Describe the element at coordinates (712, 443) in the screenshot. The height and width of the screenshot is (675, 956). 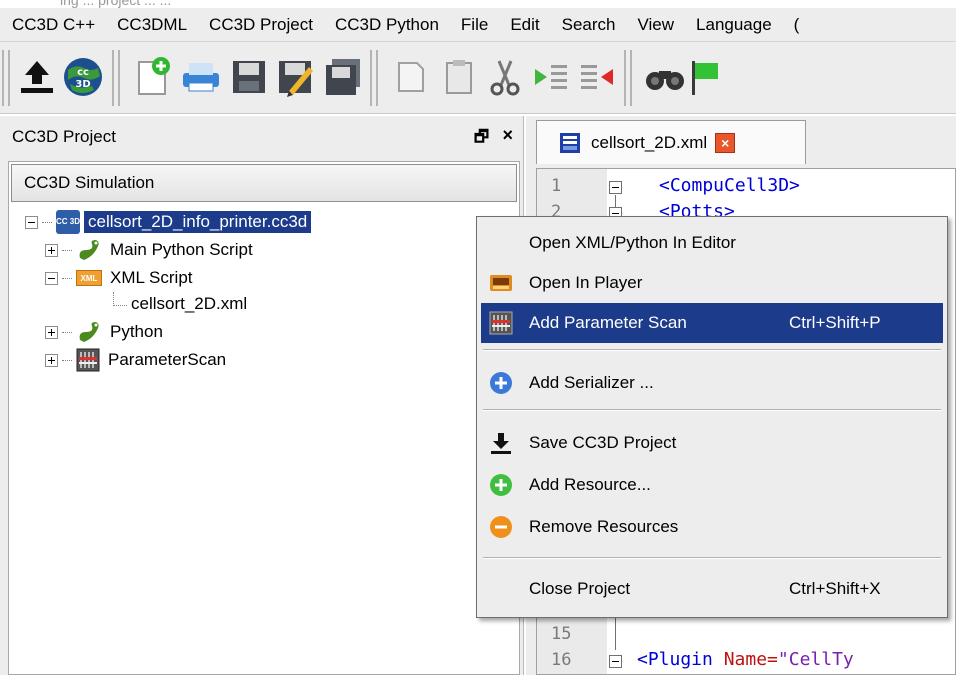
I see `menu-item-save-project: Save CC3D Project` at that location.